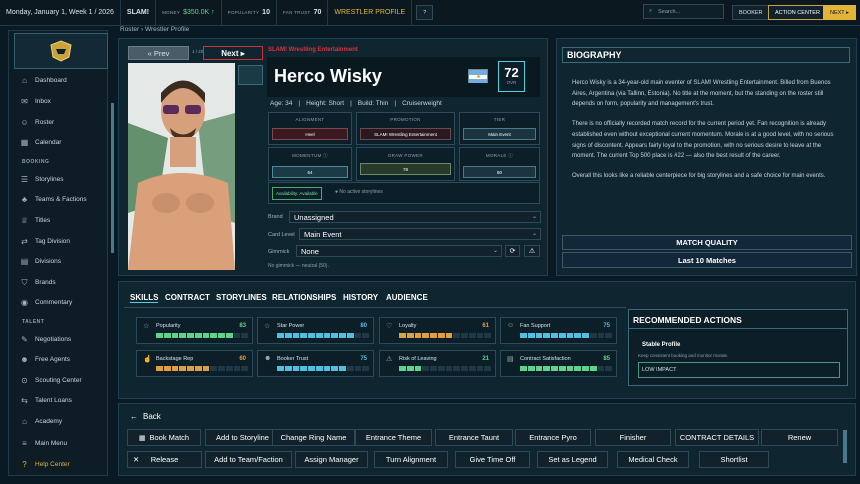 This screenshot has width=860, height=484. I want to click on sidebar-item-main-menu: ≡ Main Menu, so click(57, 443).